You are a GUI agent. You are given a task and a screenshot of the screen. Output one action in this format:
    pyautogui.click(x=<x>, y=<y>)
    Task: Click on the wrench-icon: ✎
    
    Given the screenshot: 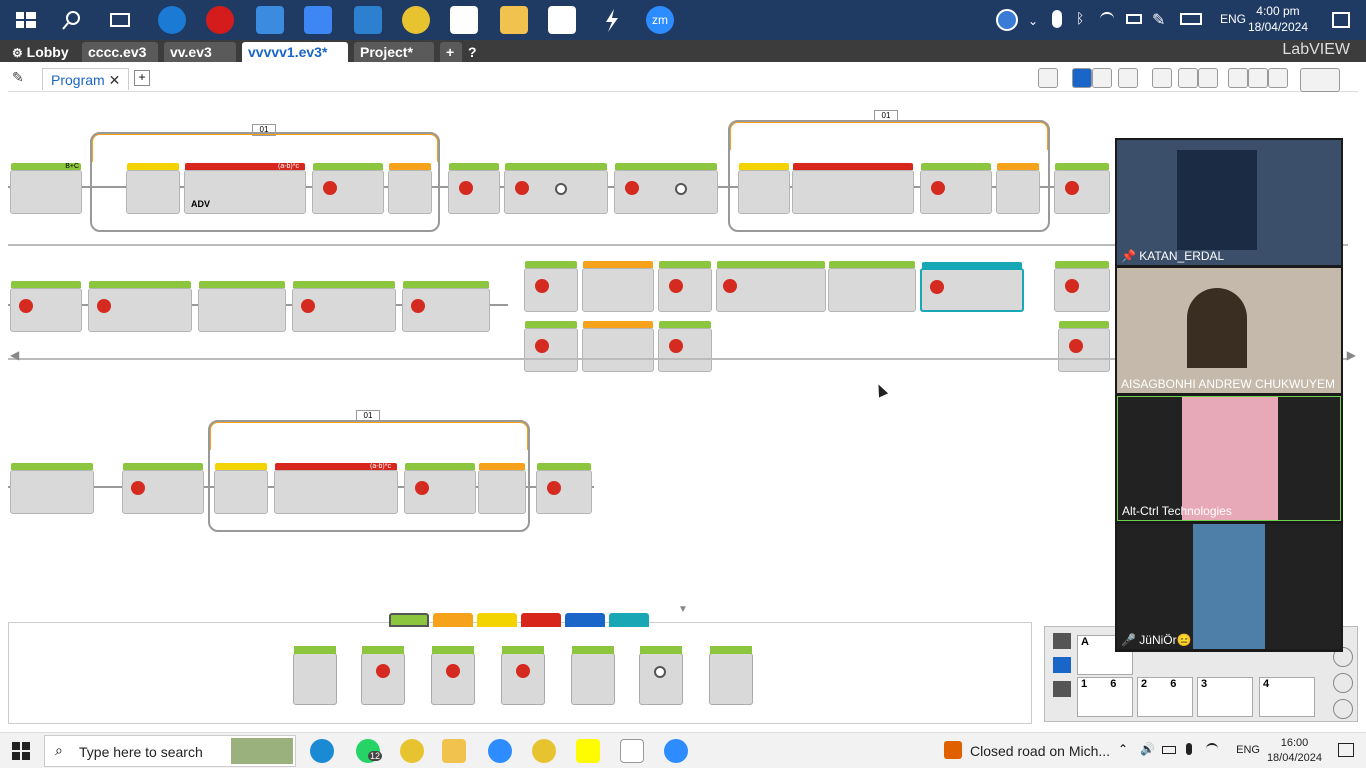 What is the action you would take?
    pyautogui.click(x=18, y=77)
    